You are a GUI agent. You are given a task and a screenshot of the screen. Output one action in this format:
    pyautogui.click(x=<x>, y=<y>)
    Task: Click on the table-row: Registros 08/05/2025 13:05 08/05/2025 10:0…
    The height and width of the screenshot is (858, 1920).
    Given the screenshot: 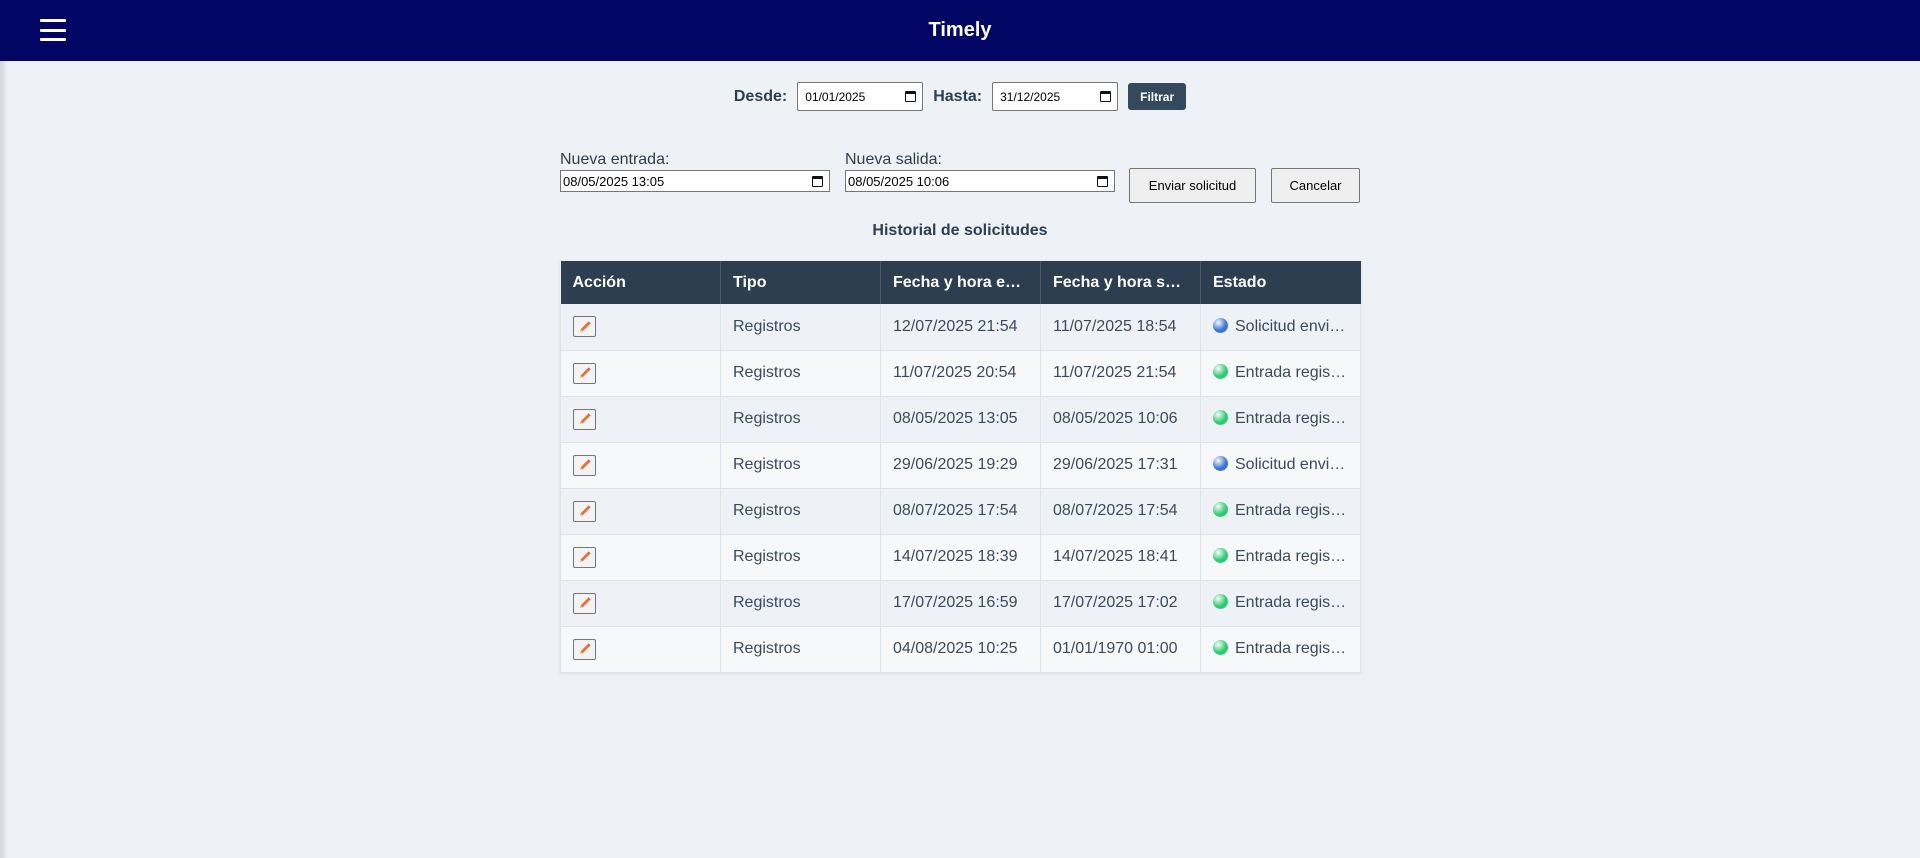 What is the action you would take?
    pyautogui.click(x=960, y=419)
    